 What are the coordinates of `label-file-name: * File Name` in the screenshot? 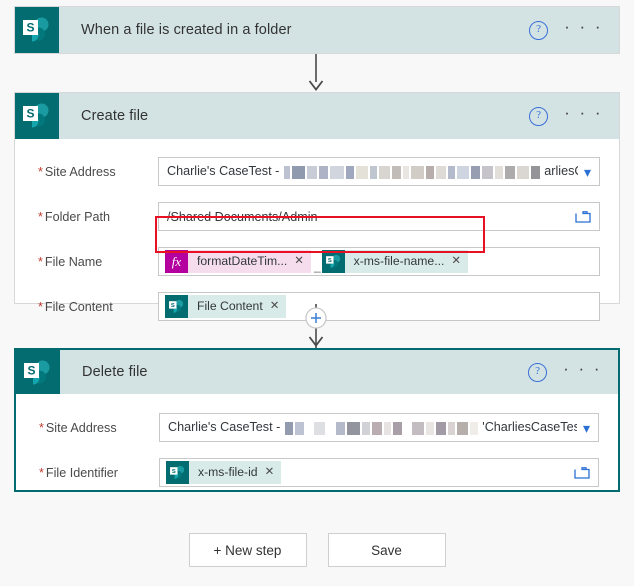 It's located at (70, 261).